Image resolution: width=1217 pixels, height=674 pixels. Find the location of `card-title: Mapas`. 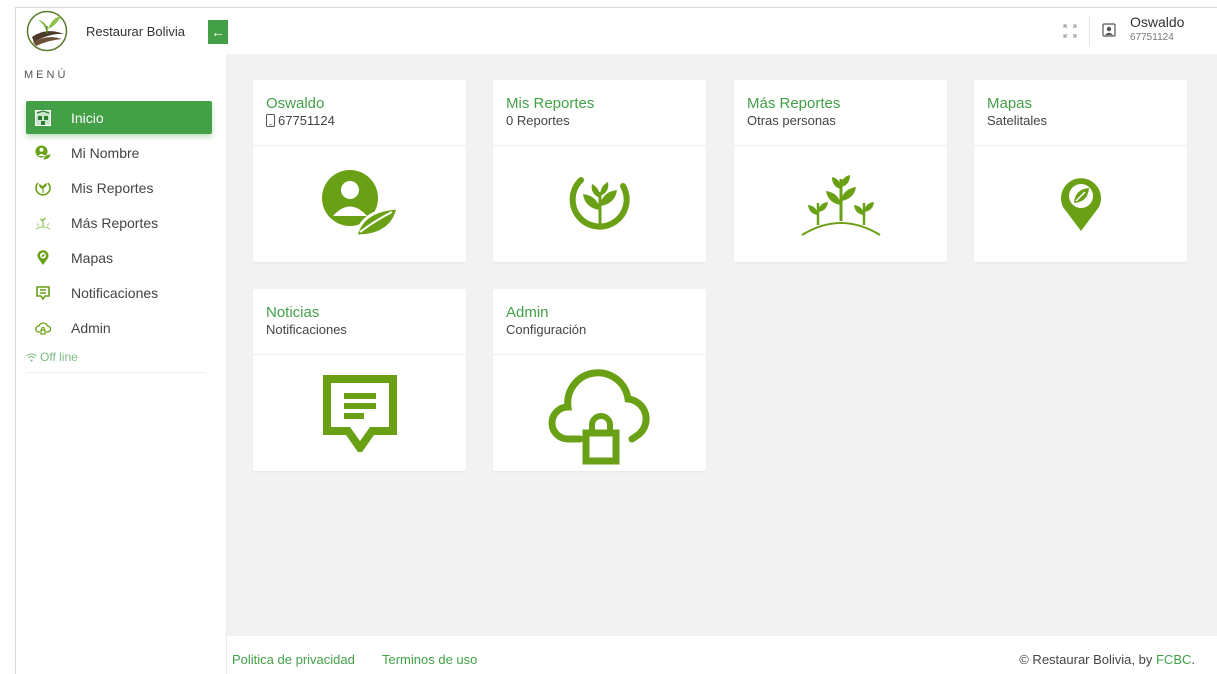

card-title: Mapas is located at coordinates (1010, 103).